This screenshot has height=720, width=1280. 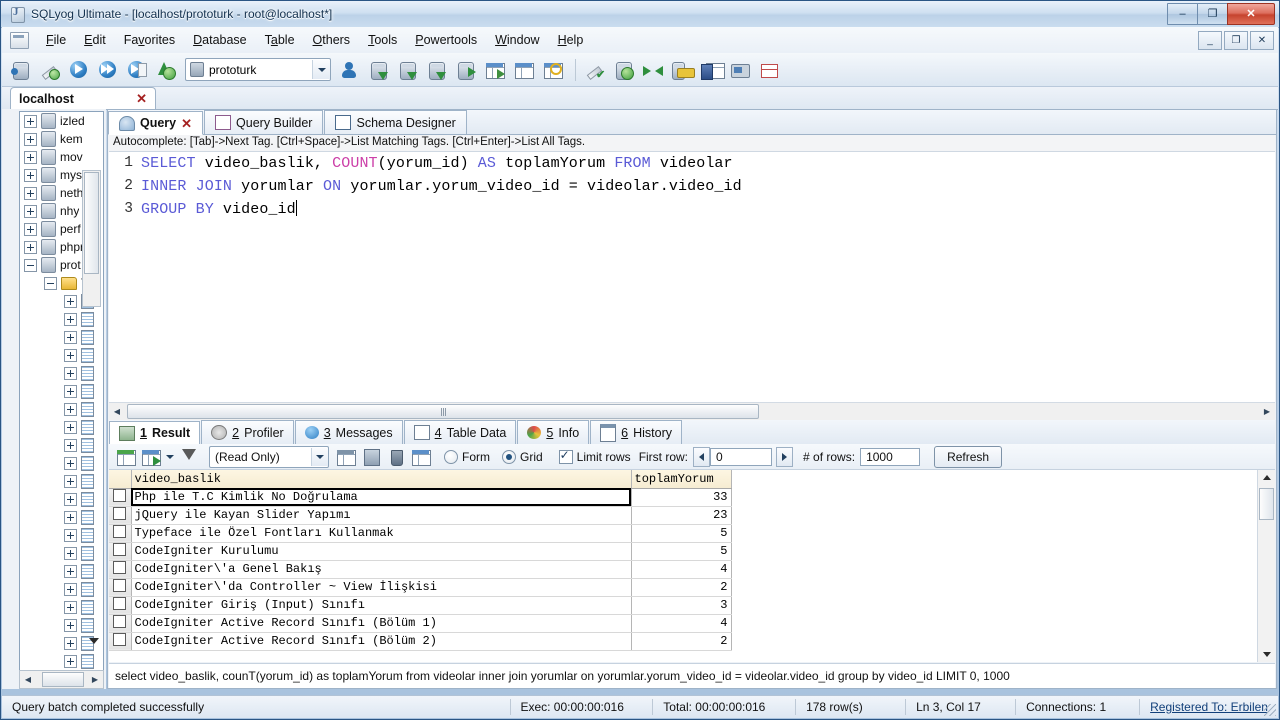 What do you see at coordinates (1251, 14) in the screenshot?
I see `close-button: ✕` at bounding box center [1251, 14].